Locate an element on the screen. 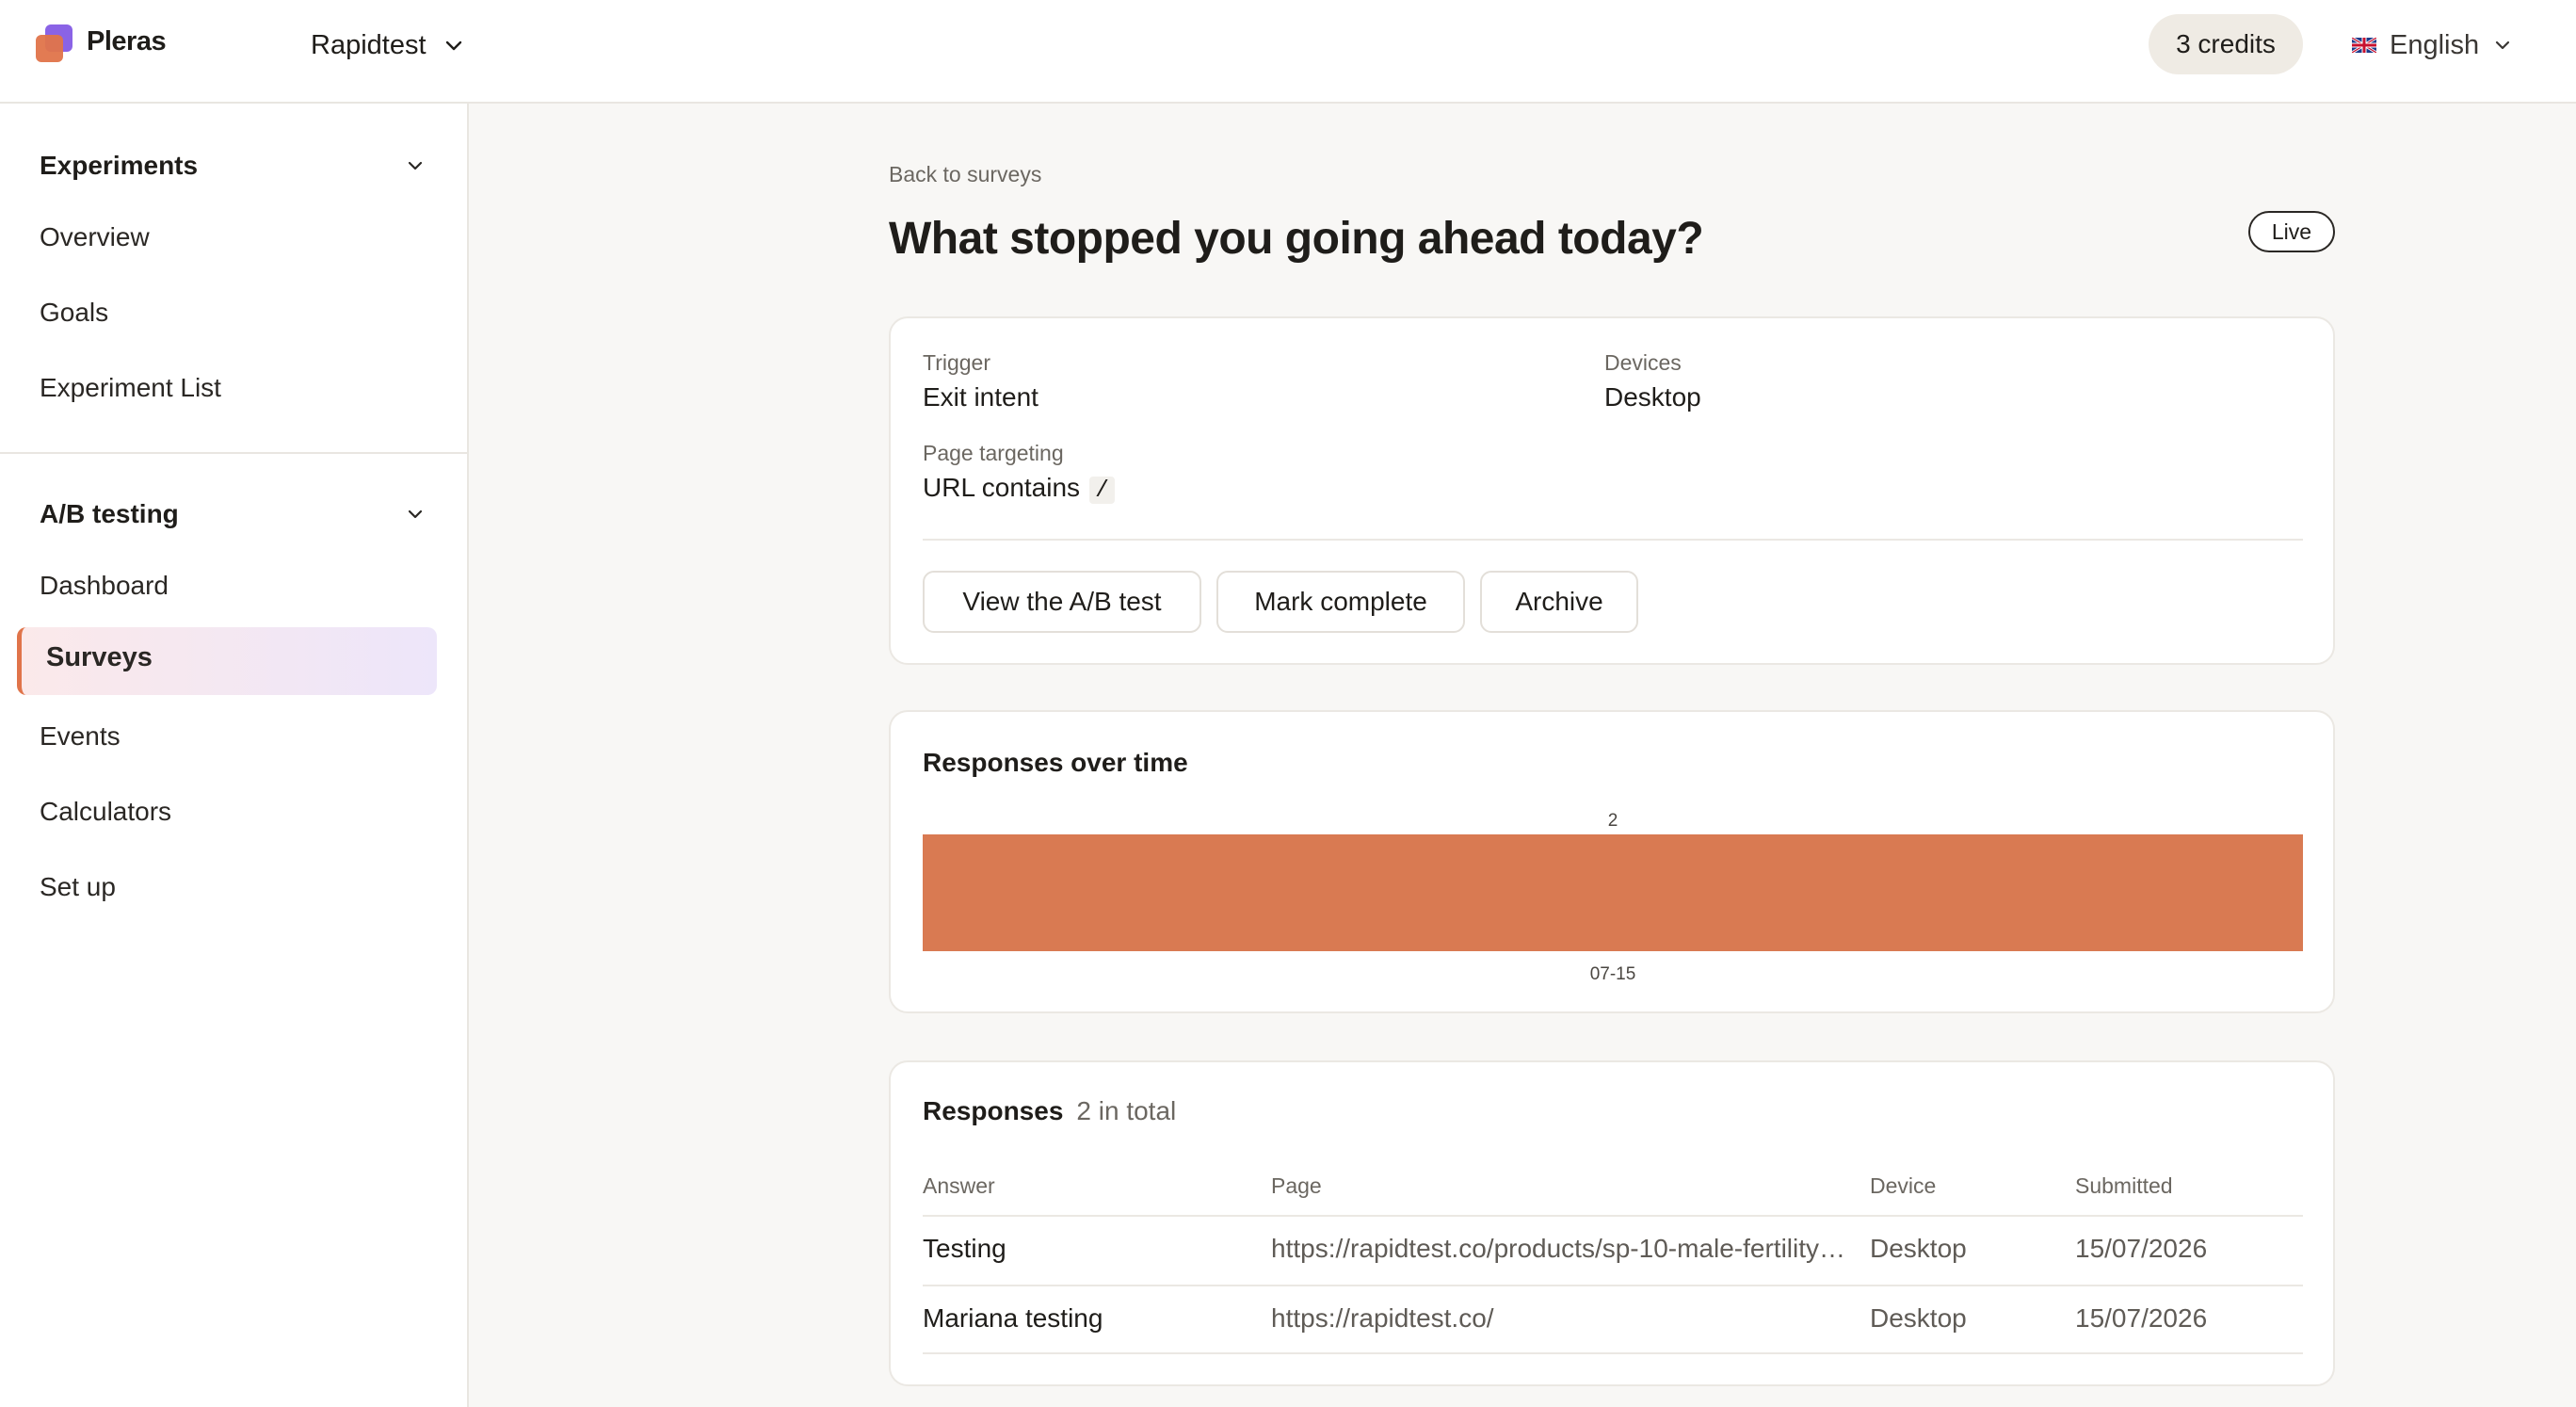 The width and height of the screenshot is (2576, 1407). responses-heading: Responses is located at coordinates (993, 1110).